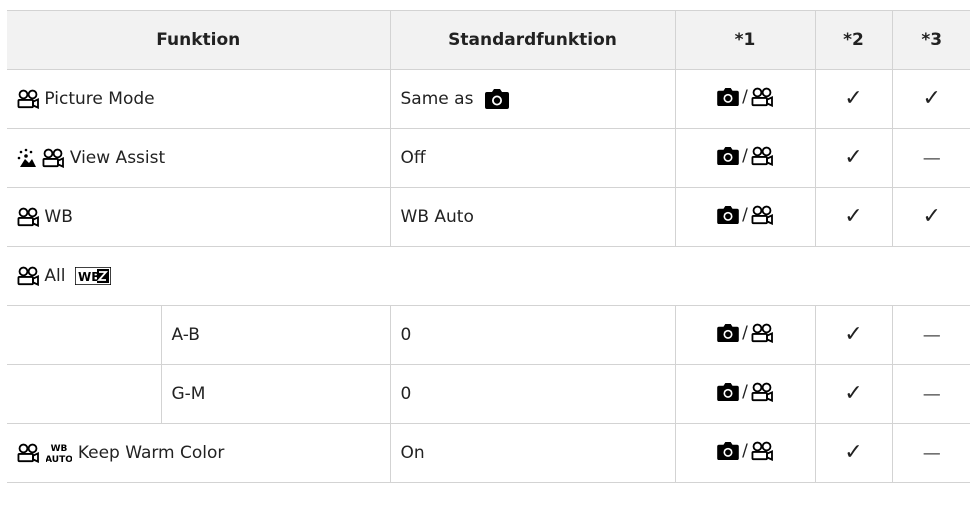  What do you see at coordinates (532, 453) in the screenshot?
I see `default-cell: On` at bounding box center [532, 453].